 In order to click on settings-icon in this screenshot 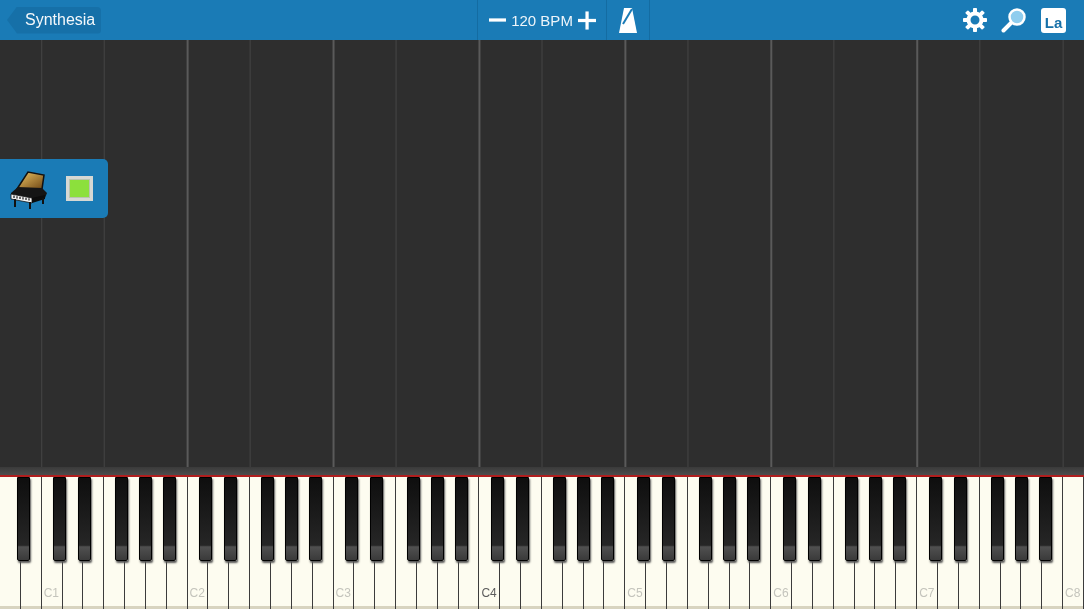, I will do `click(975, 20)`.